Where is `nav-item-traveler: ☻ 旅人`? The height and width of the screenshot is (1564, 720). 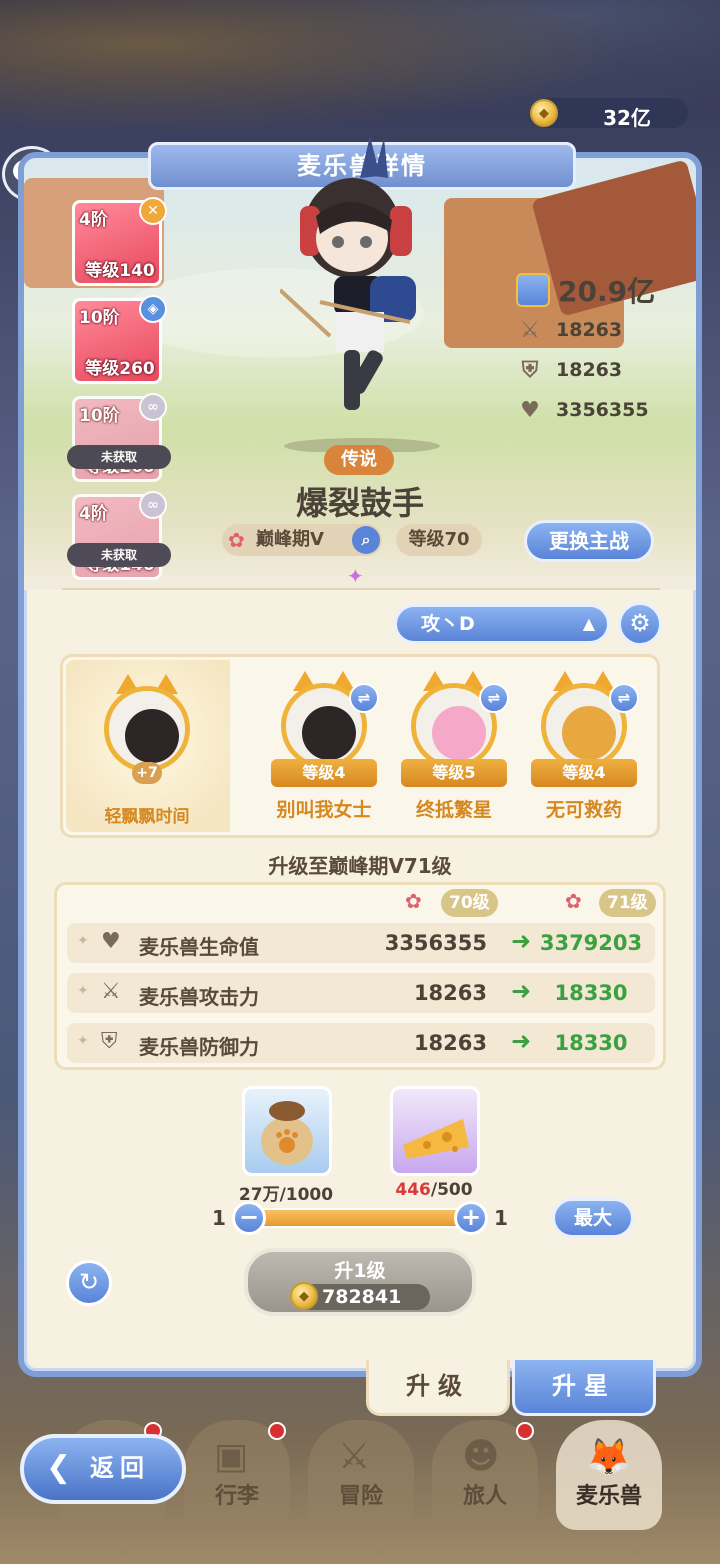 nav-item-traveler: ☻ 旅人 is located at coordinates (485, 1475).